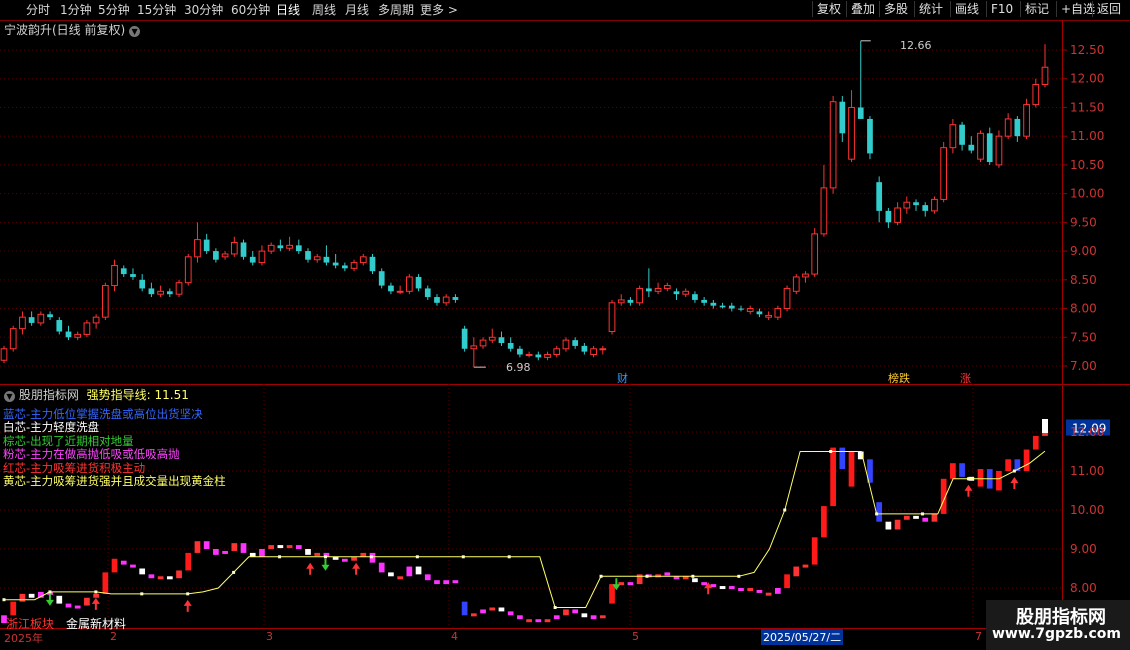 This screenshot has width=1130, height=650. What do you see at coordinates (965, 378) in the screenshot?
I see `event-tag-limit: 涨` at bounding box center [965, 378].